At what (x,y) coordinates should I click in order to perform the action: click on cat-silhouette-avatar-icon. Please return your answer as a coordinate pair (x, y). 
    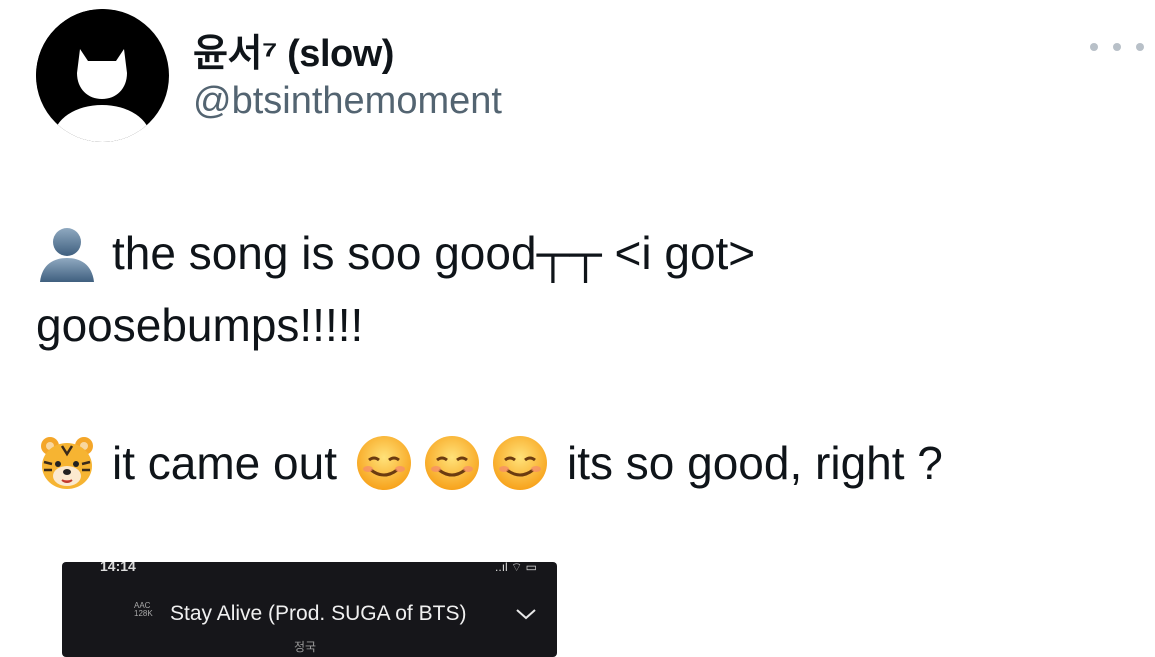
    Looking at the image, I should click on (102, 75).